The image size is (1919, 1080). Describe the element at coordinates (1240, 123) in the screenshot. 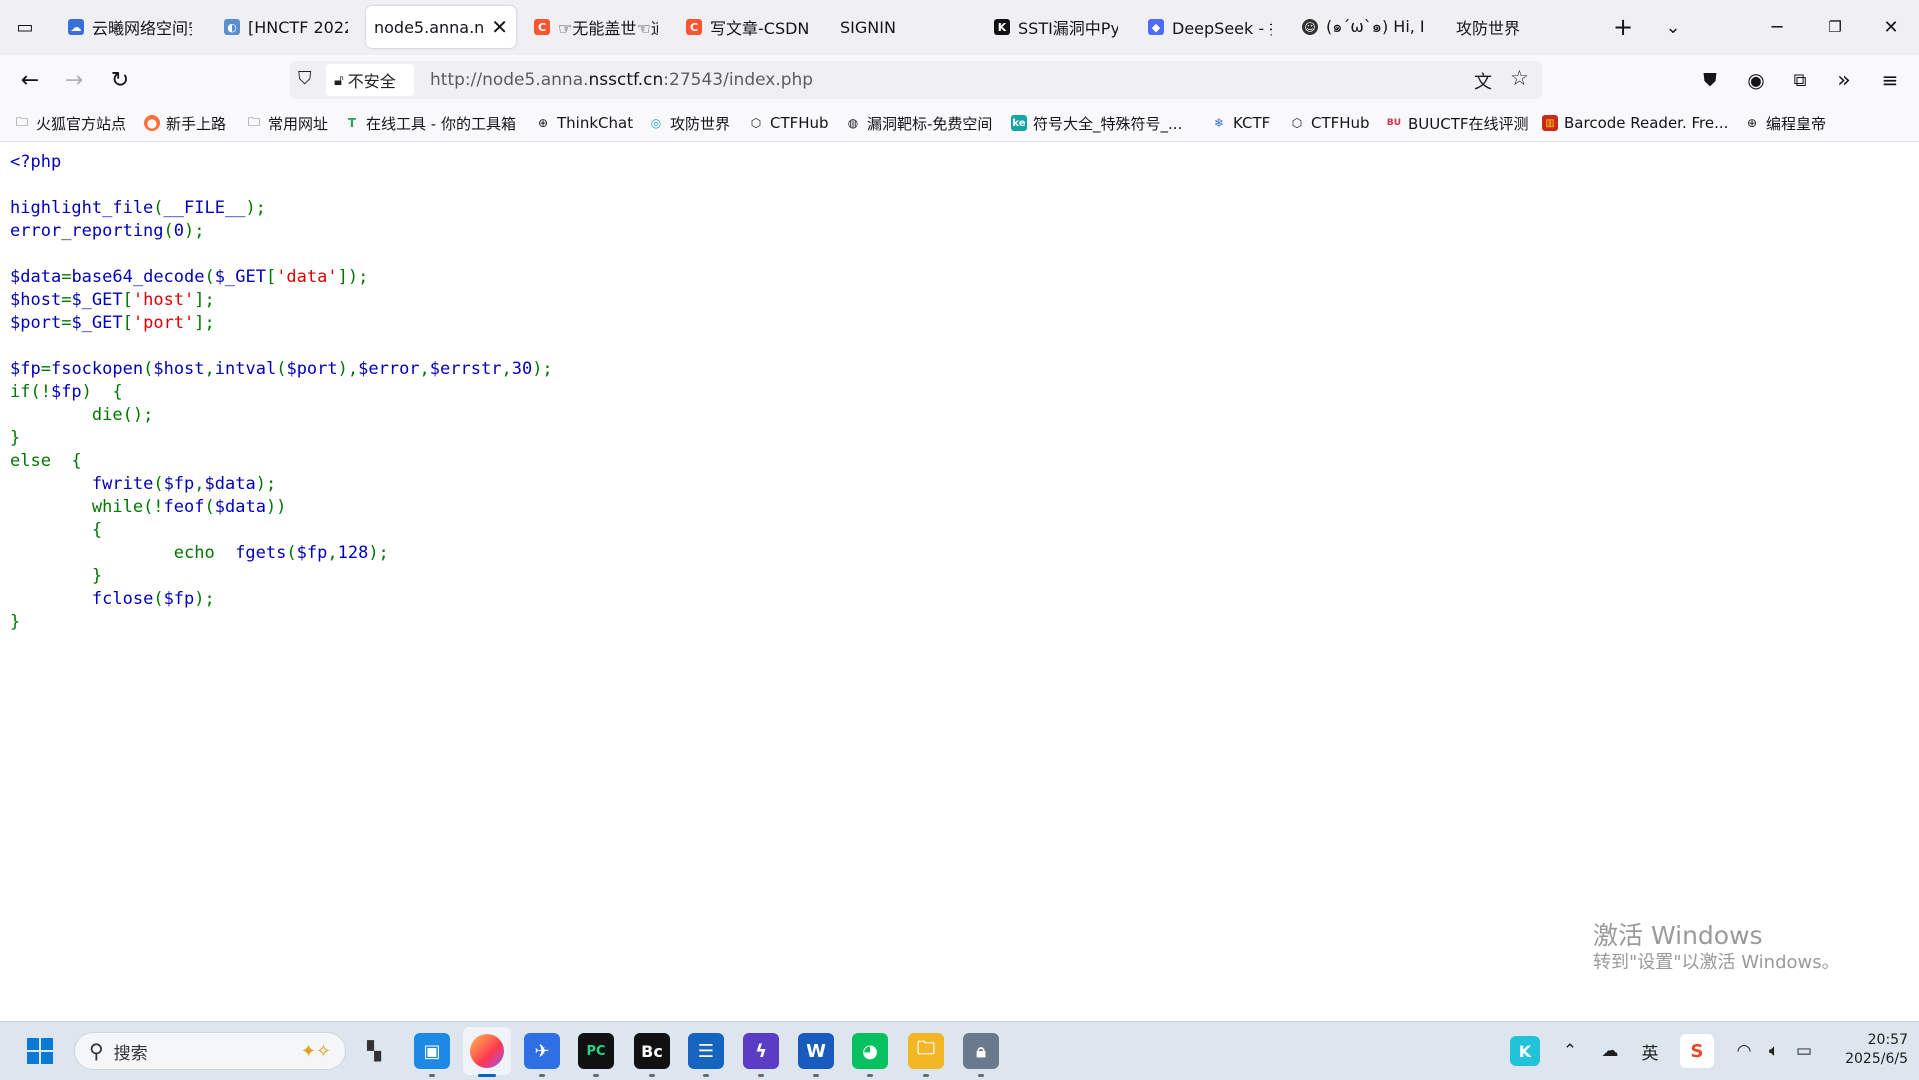

I see `bookmark-item: ❄ KCTF` at that location.